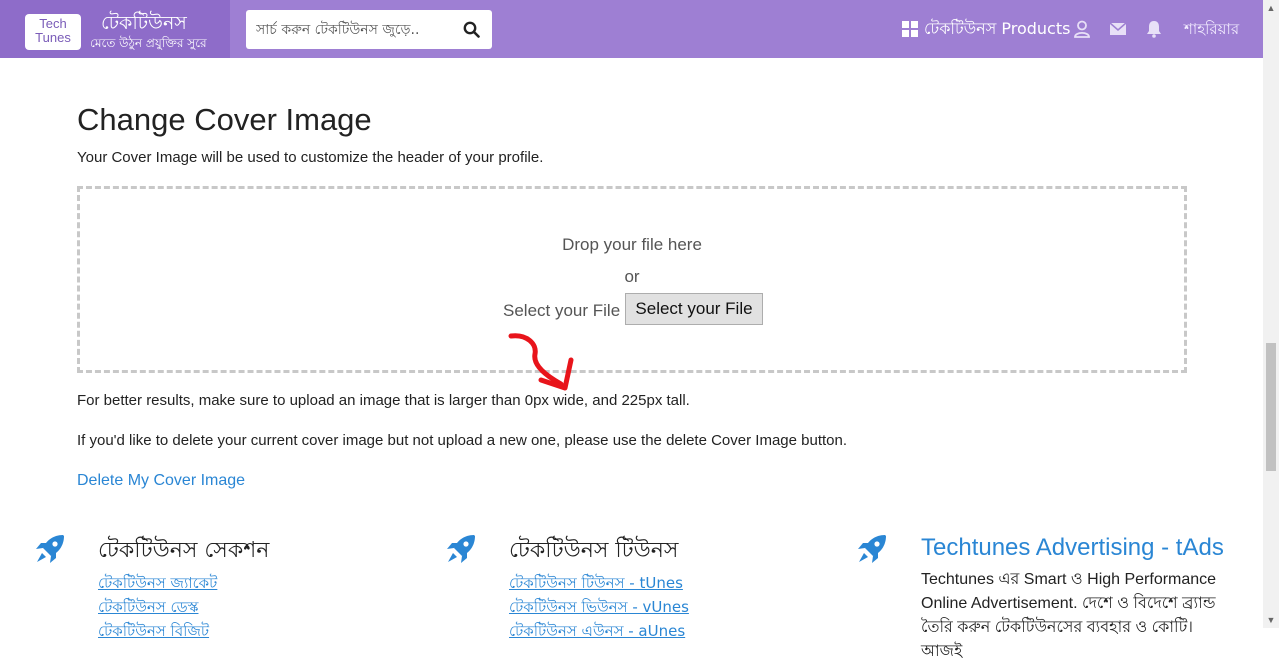 The width and height of the screenshot is (1279, 664). Describe the element at coordinates (1211, 30) in the screenshot. I see `user-name: শাহরিয়ার` at that location.